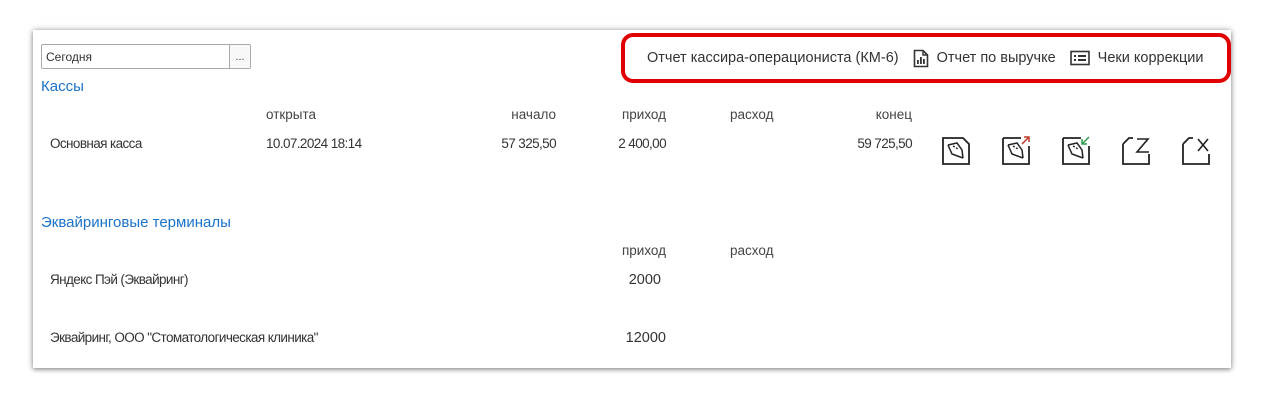 This screenshot has width=1263, height=401. I want to click on terminals-income-header: приход, so click(643, 250).